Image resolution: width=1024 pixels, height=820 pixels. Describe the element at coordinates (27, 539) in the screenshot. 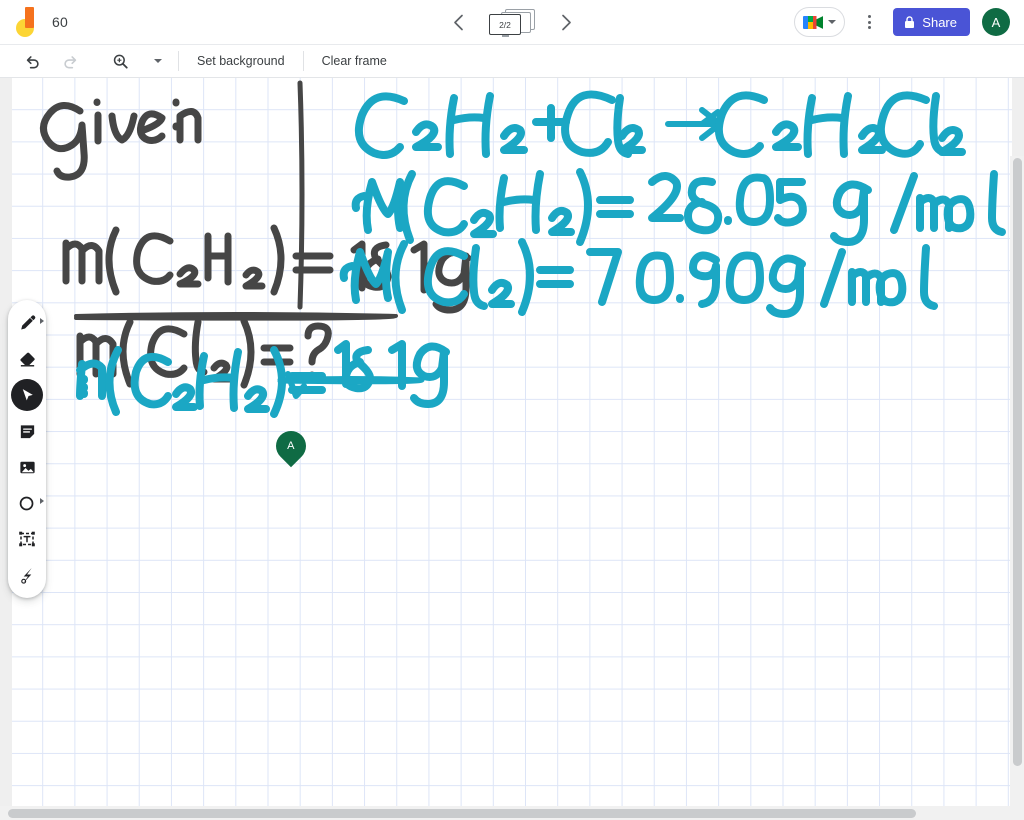

I see `tool-text-box` at that location.